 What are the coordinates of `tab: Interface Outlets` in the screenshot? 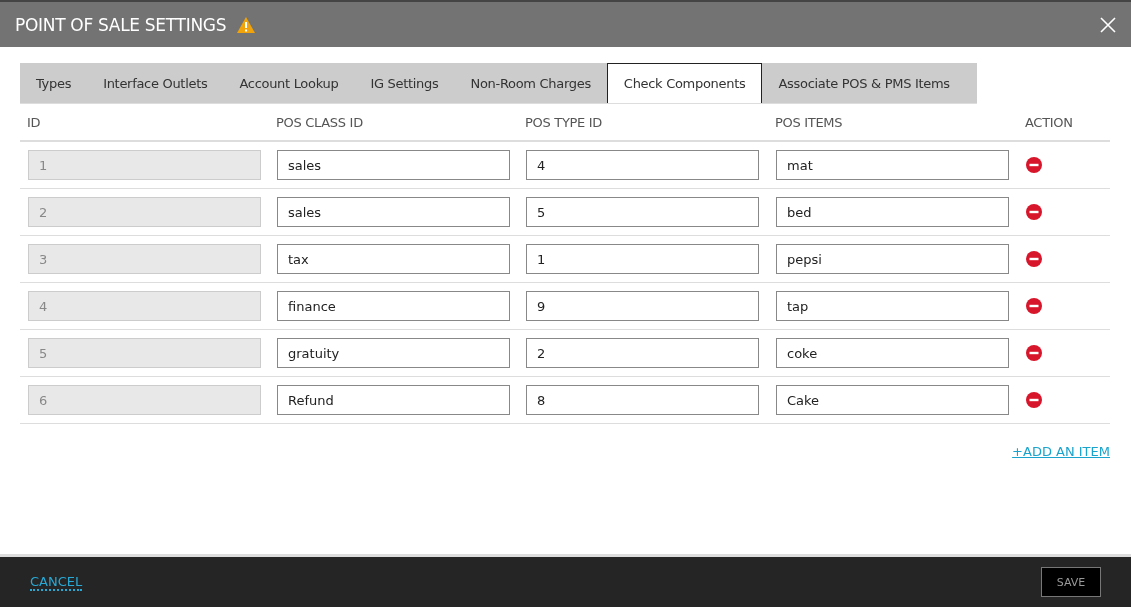 It's located at (155, 83).